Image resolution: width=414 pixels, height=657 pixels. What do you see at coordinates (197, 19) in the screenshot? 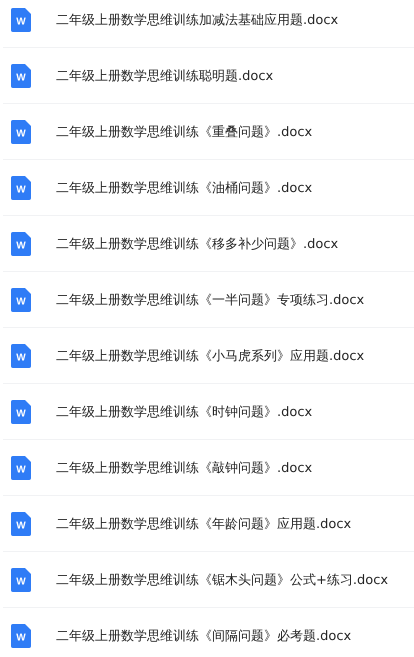
I see `file-name: 二年级上册数学思维训练加减法基础应用题.docx` at bounding box center [197, 19].